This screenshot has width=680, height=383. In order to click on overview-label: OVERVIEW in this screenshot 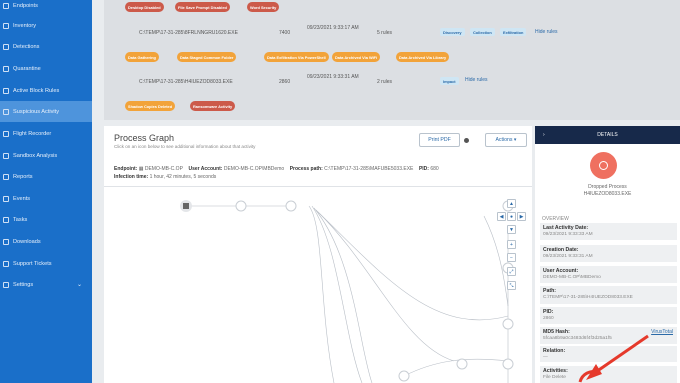, I will do `click(555, 219)`.